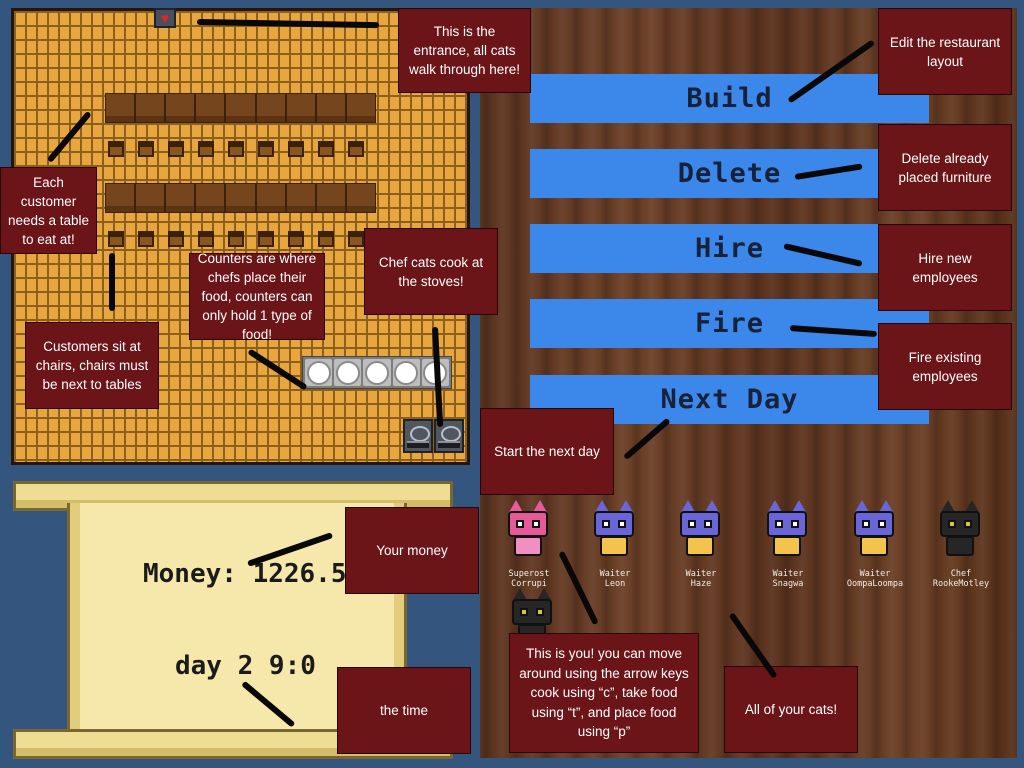 This screenshot has height=768, width=1024. I want to click on cat-name-label: Waiter Snagwa, so click(788, 579).